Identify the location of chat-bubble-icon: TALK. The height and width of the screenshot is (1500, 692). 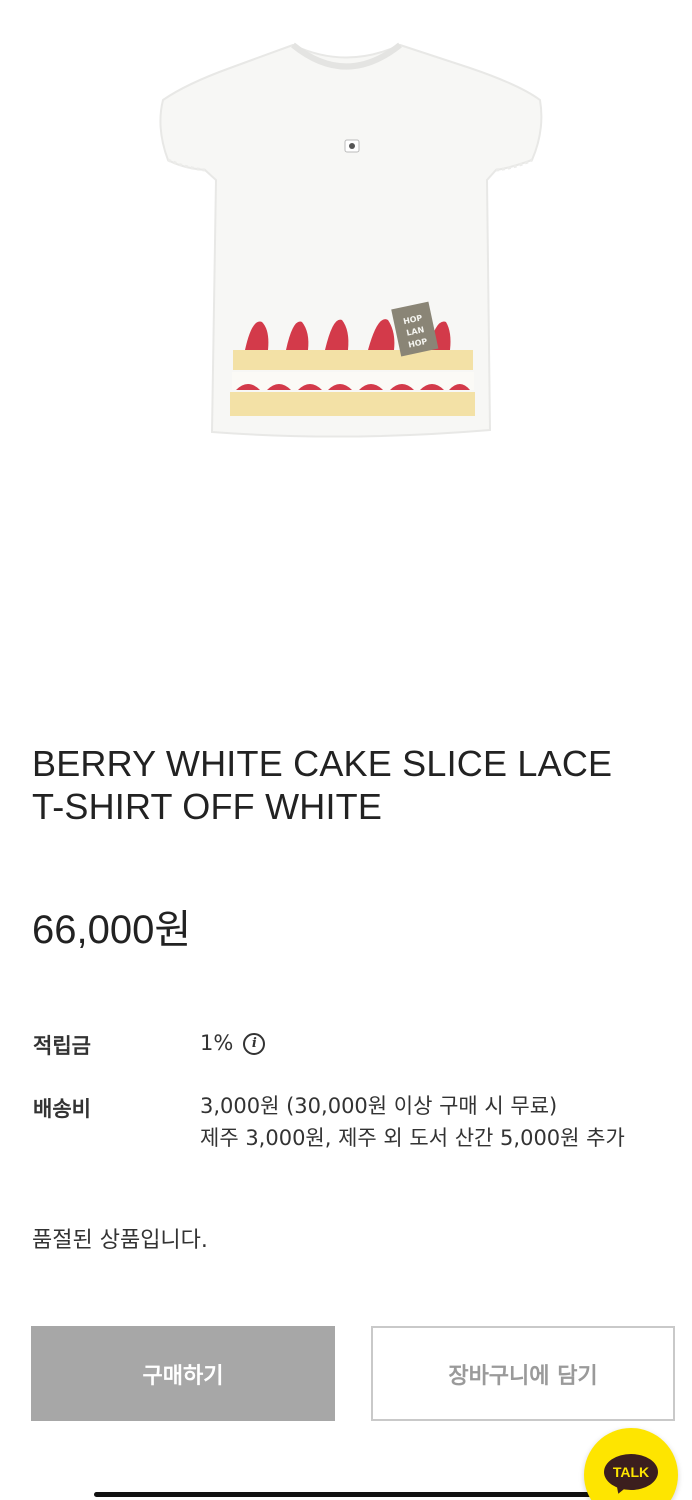
(631, 1472).